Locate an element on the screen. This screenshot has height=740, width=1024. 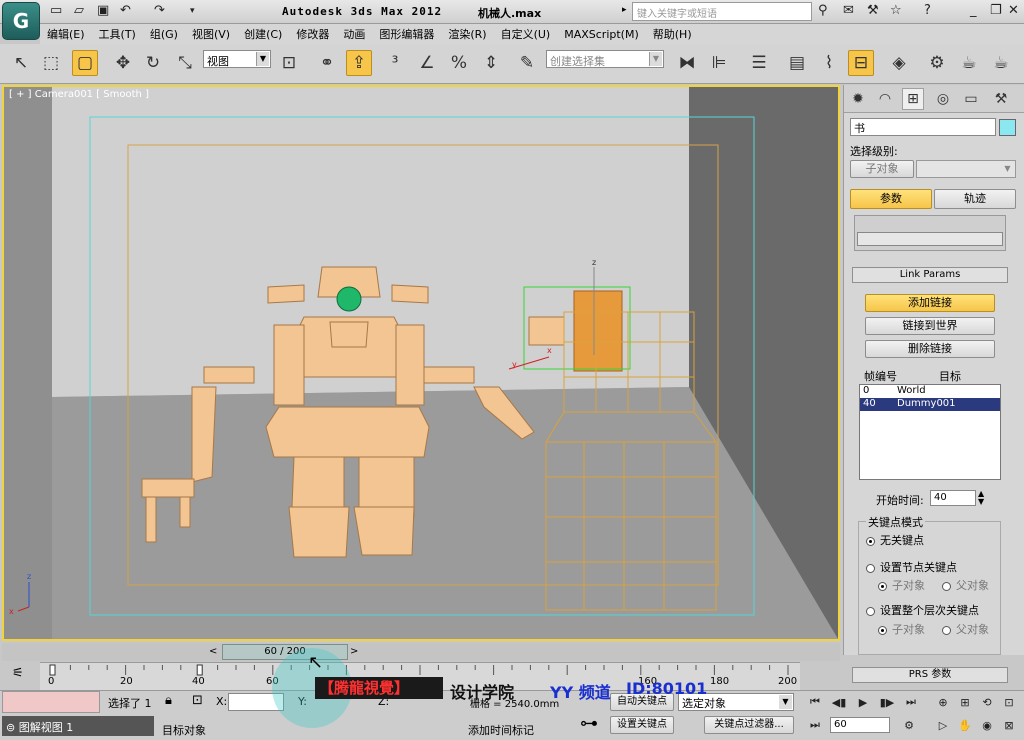
link-params-rollout: Link Params is located at coordinates (930, 275).